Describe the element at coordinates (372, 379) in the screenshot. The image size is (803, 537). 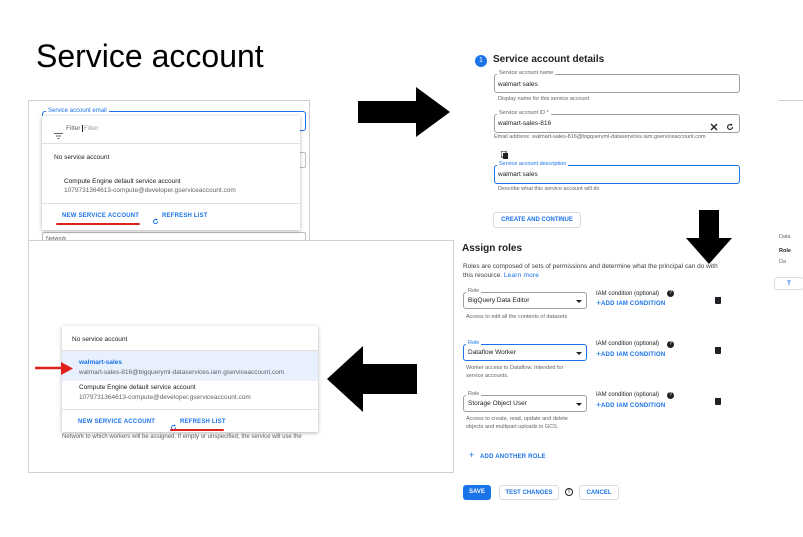
I see `arrow-left-icon` at that location.